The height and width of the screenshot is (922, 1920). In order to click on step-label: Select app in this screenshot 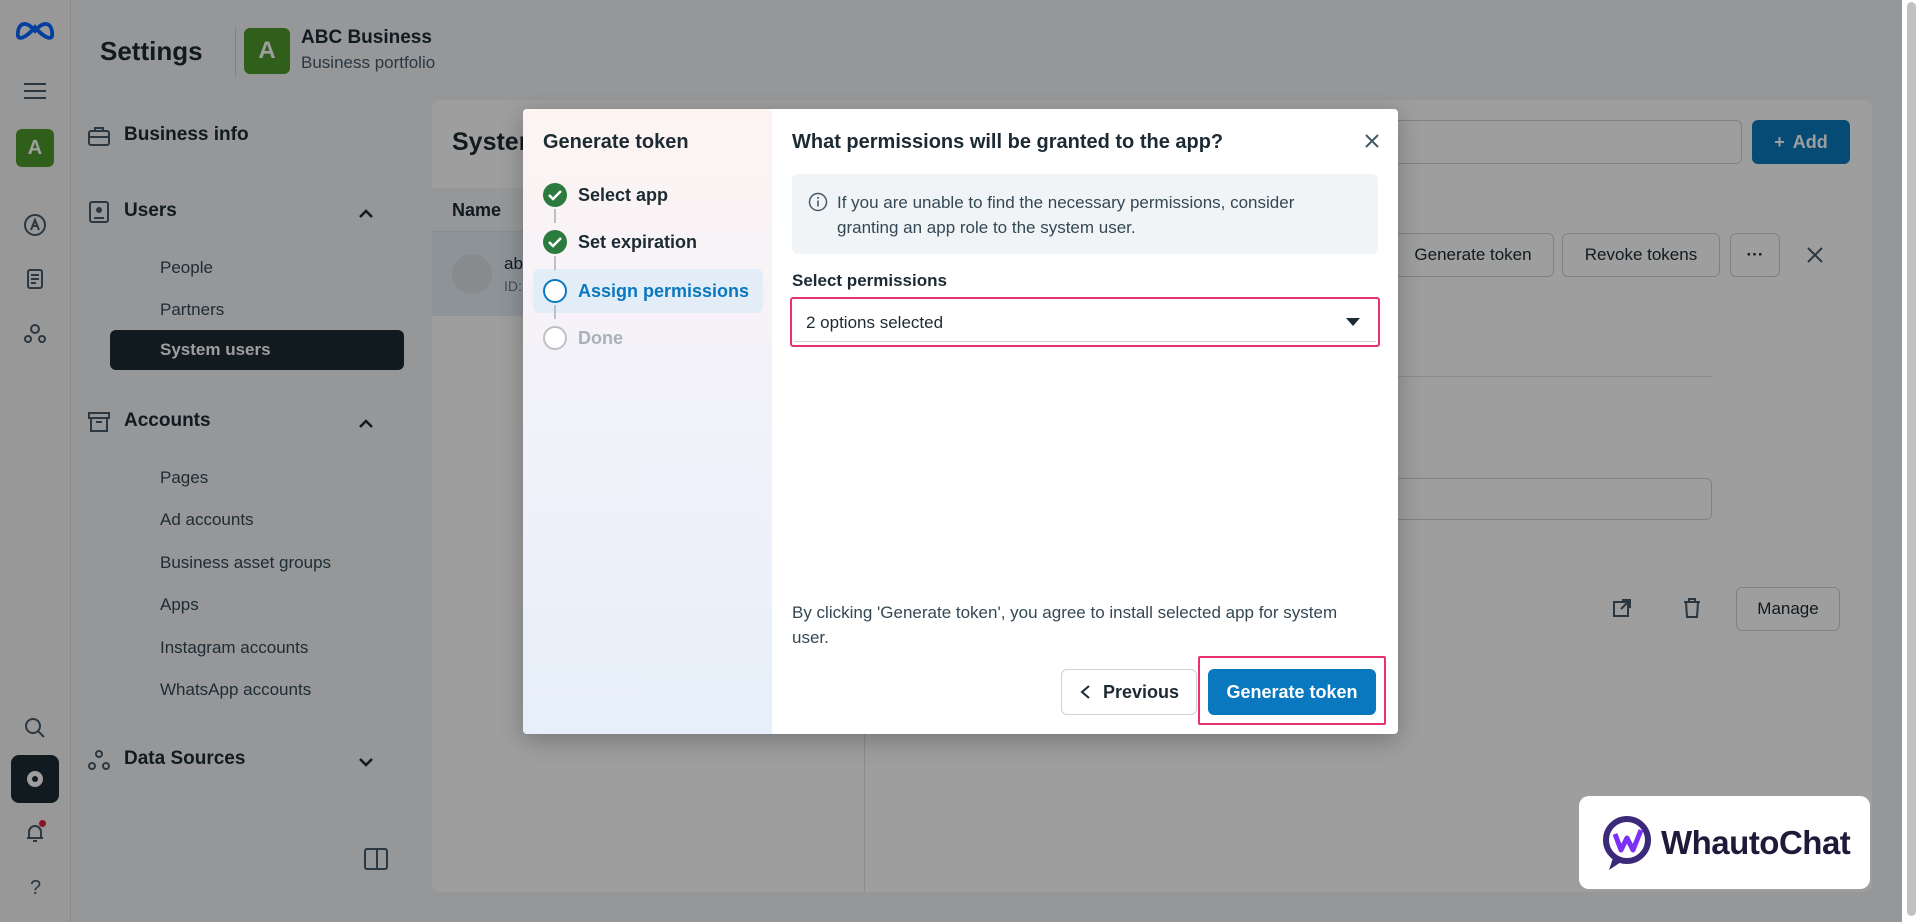, I will do `click(623, 194)`.